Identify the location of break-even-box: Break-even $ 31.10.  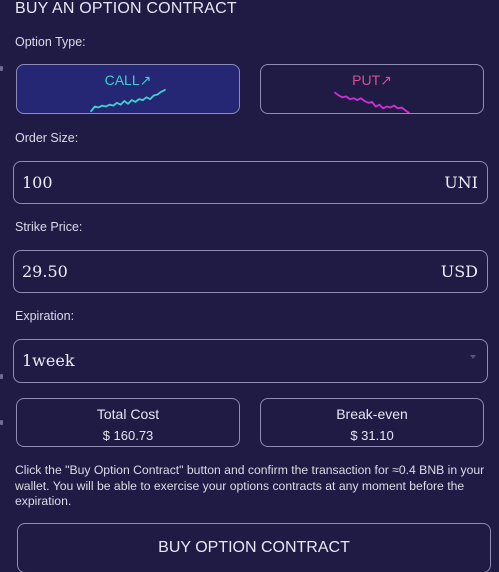
(372, 422).